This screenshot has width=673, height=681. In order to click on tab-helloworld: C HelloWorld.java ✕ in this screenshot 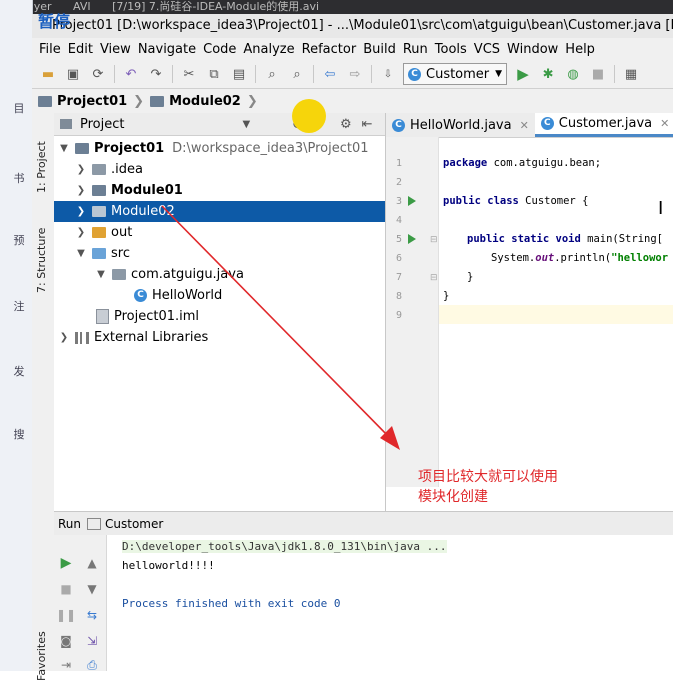, I will do `click(460, 125)`.